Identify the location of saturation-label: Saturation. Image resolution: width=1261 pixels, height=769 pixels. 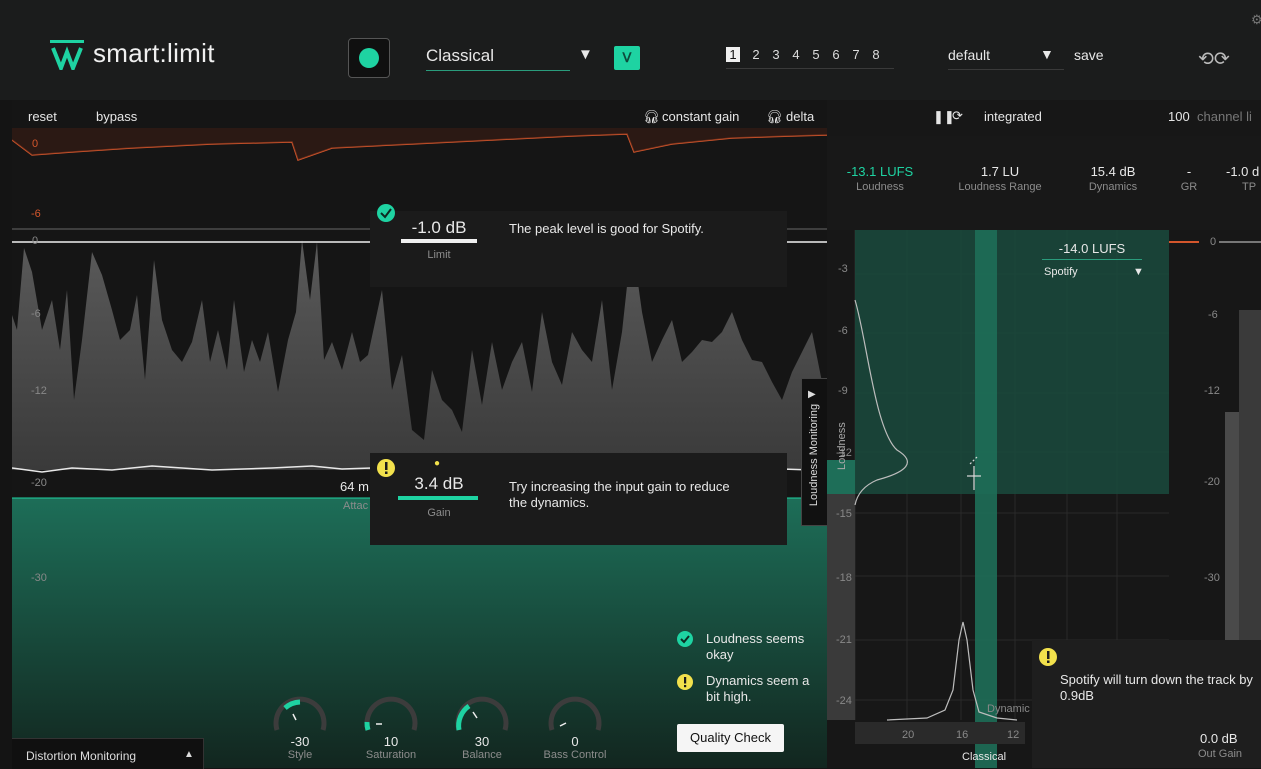
(391, 755).